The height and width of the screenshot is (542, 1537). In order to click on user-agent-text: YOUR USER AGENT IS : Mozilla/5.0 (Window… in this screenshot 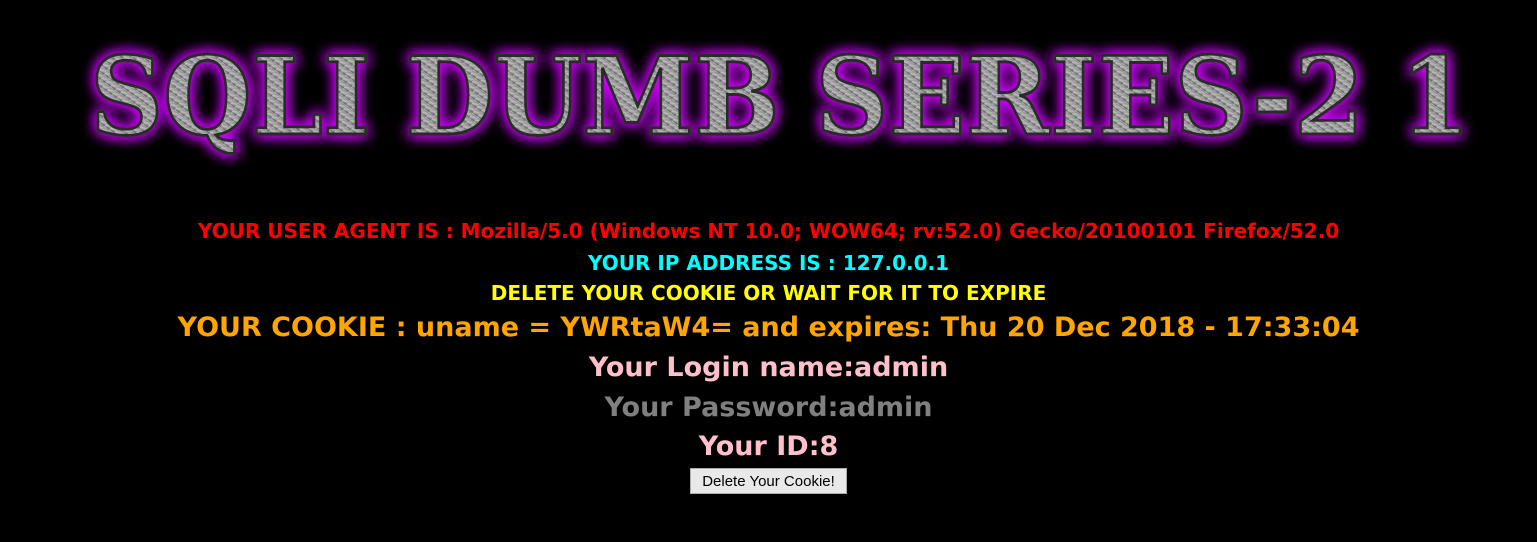, I will do `click(768, 231)`.